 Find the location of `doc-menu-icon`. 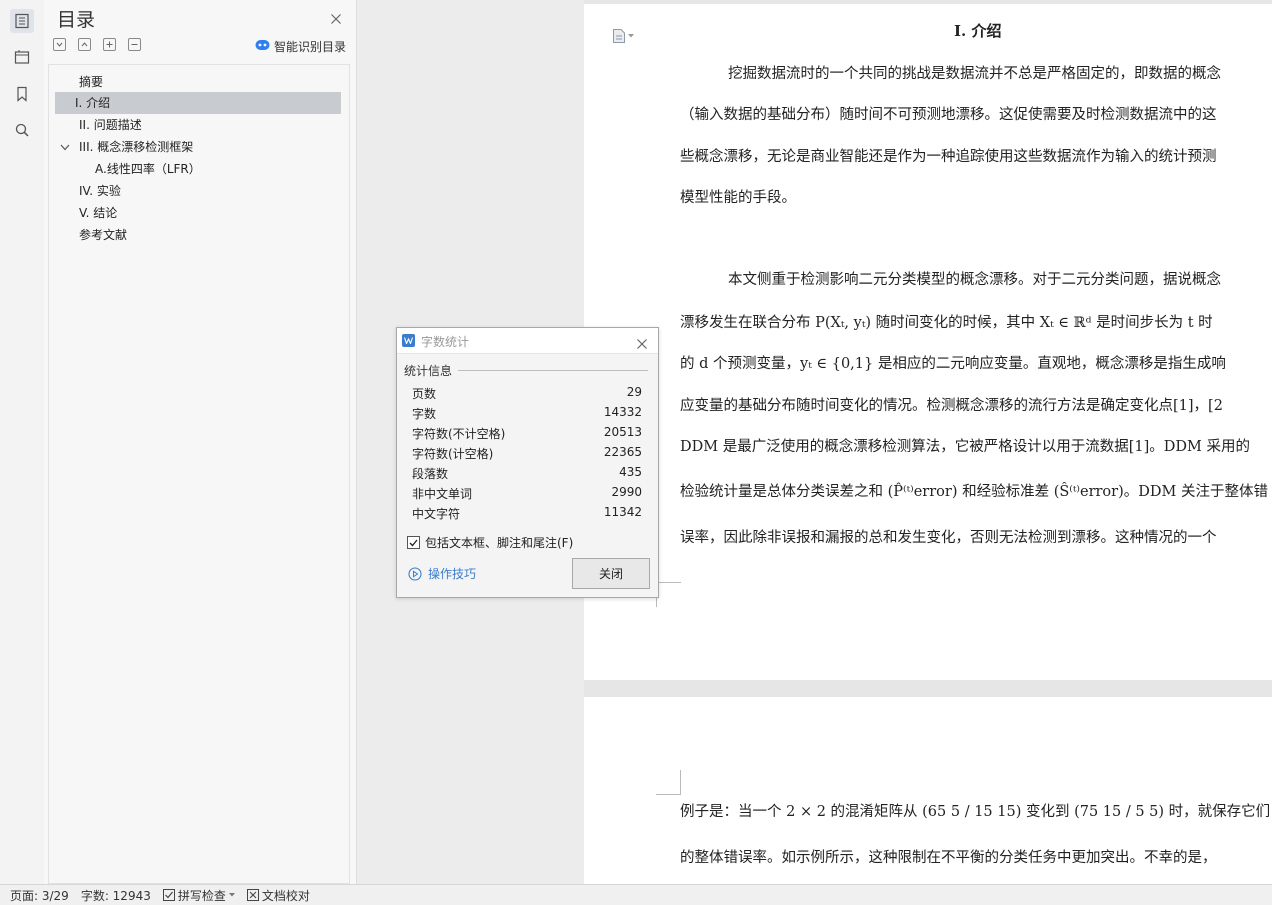

doc-menu-icon is located at coordinates (623, 36).